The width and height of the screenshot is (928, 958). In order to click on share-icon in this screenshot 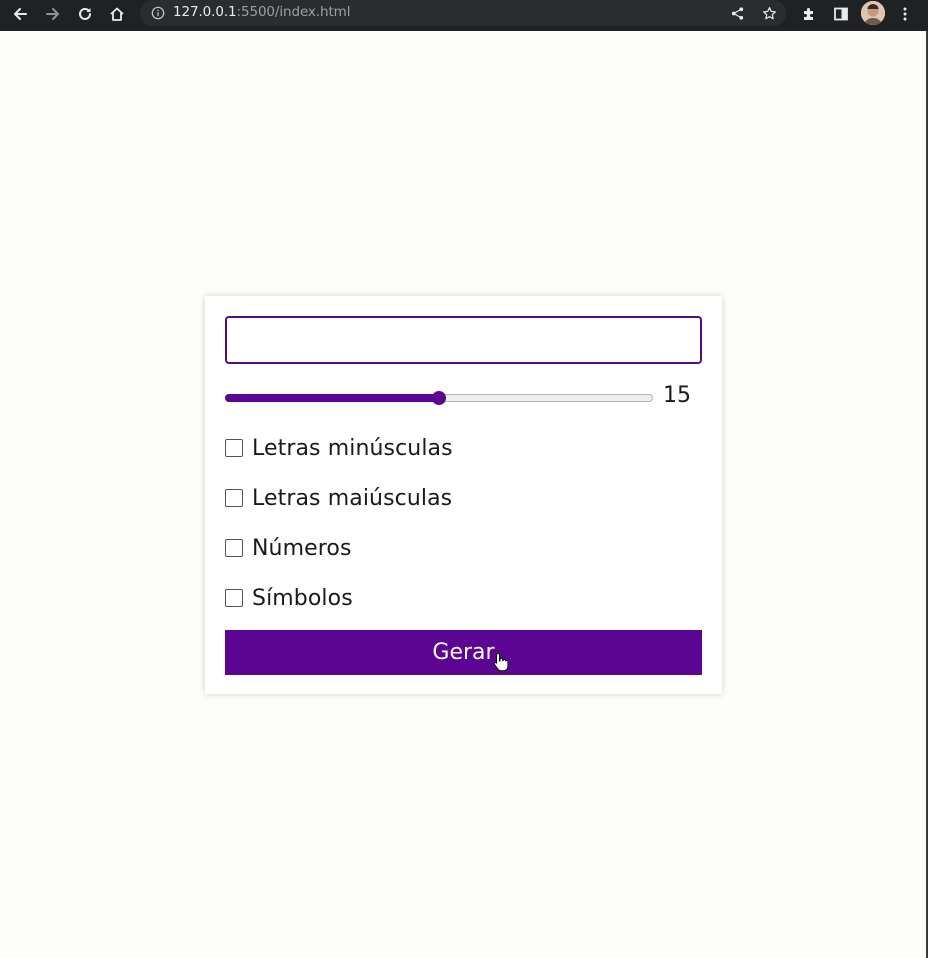, I will do `click(737, 13)`.